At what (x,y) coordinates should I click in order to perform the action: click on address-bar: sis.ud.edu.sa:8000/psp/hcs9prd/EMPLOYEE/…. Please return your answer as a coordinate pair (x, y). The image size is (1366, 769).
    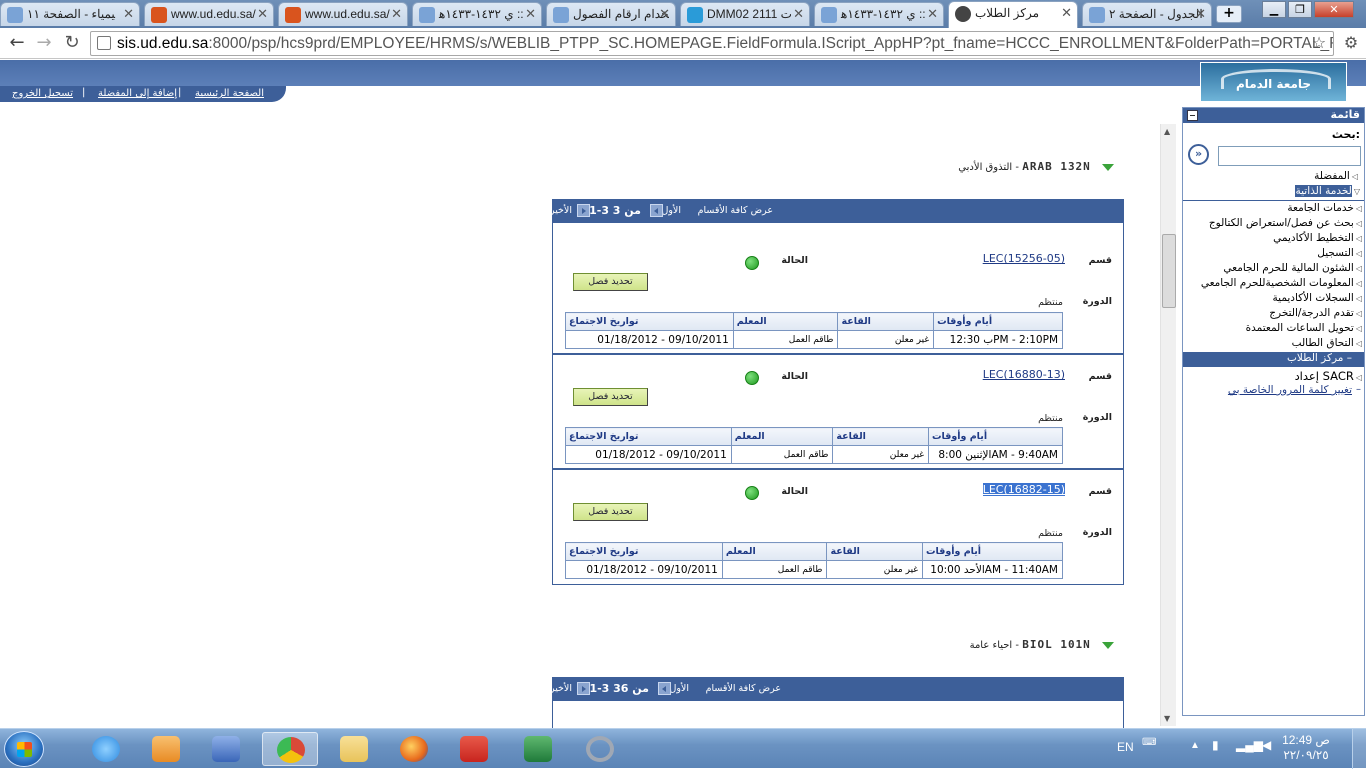
    Looking at the image, I should click on (712, 43).